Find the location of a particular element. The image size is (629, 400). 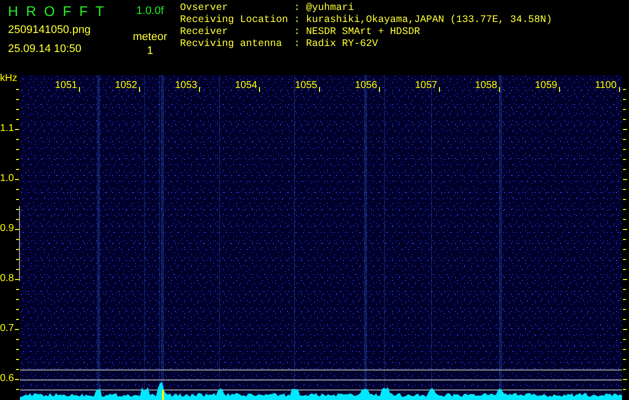

version-label: 1.0.0f is located at coordinates (150, 11).